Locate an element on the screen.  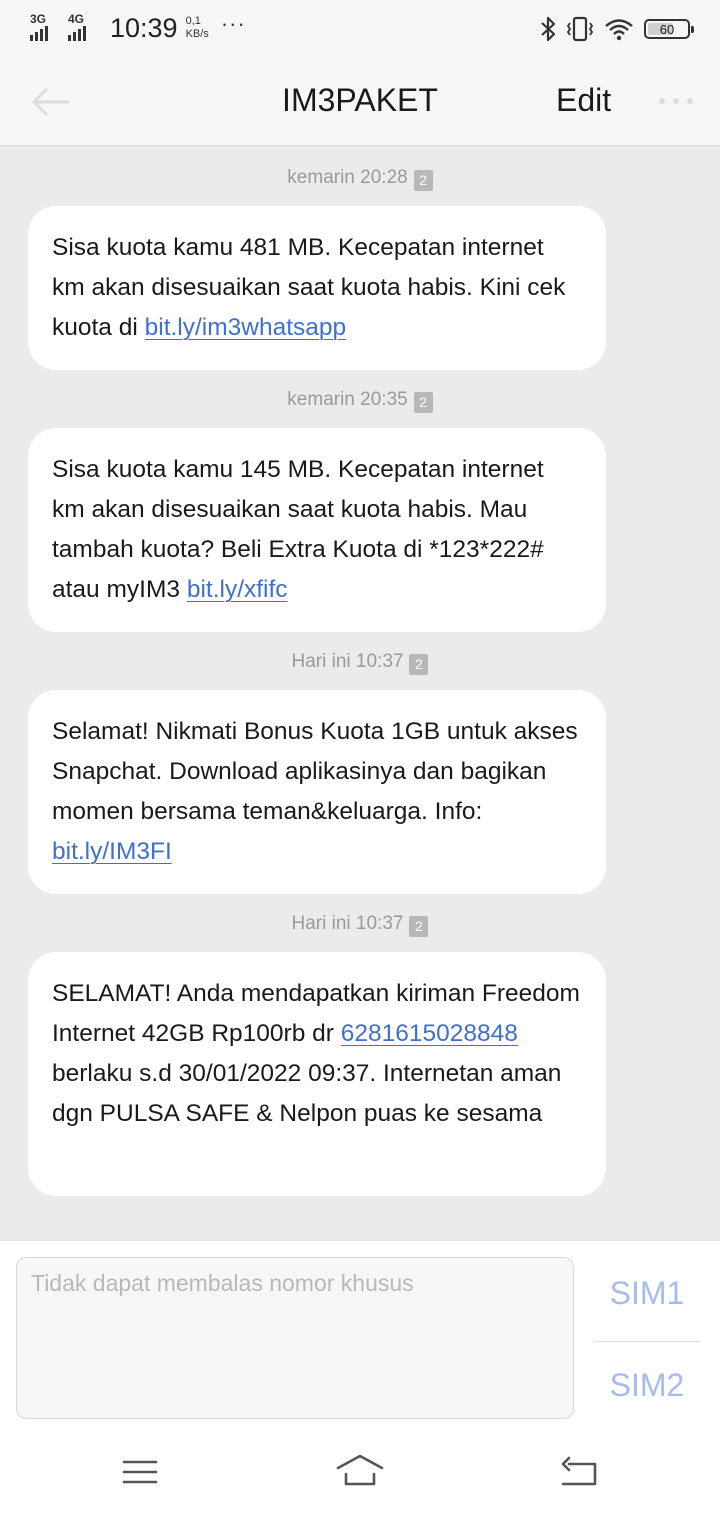
home-button is located at coordinates (360, 1472).